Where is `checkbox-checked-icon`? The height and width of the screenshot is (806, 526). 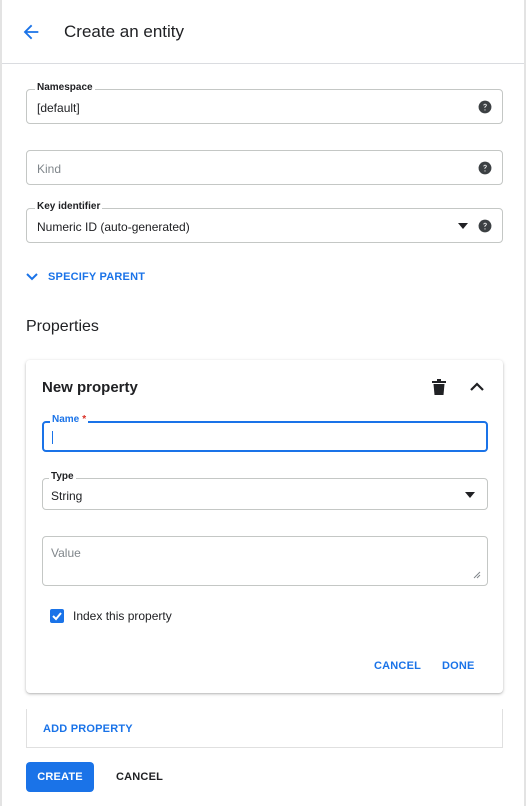
checkbox-checked-icon is located at coordinates (57, 616).